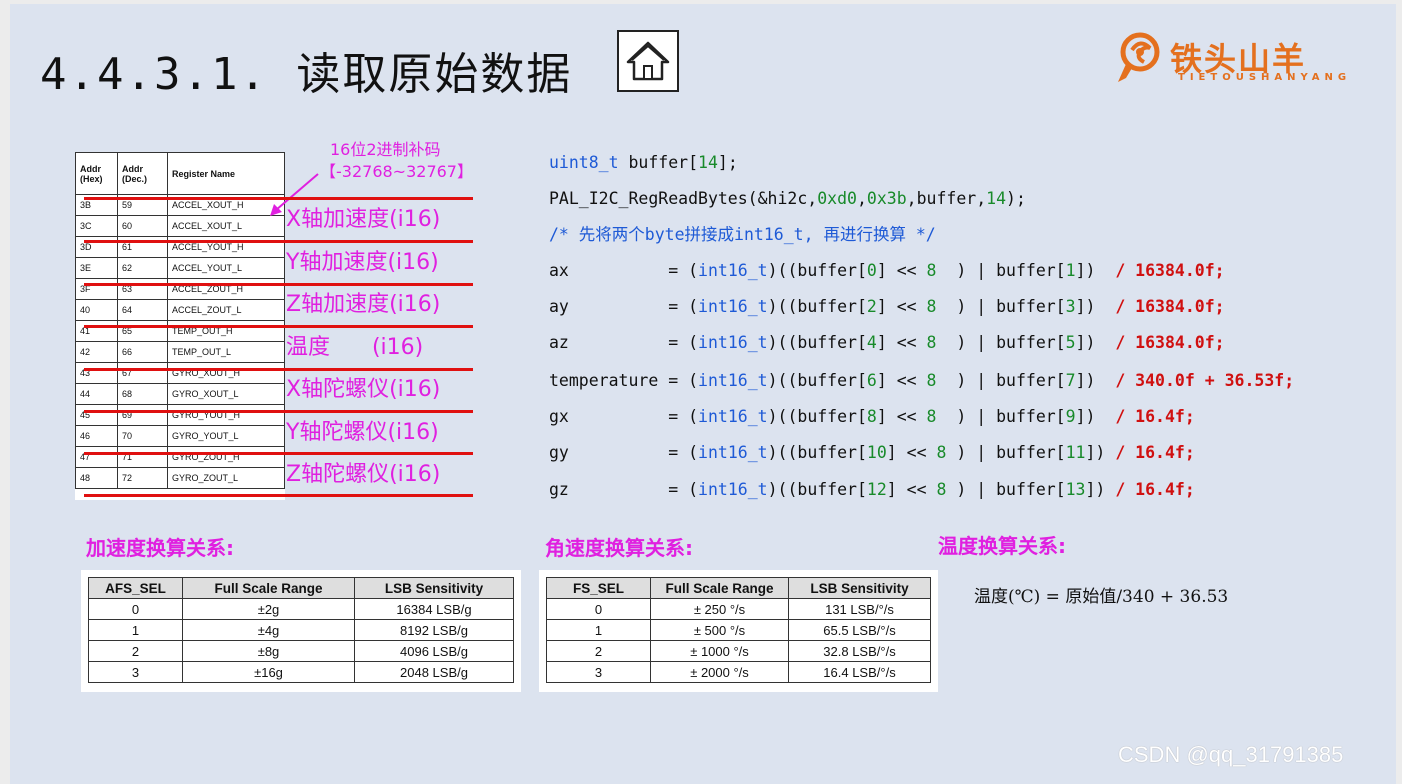 This screenshot has height=784, width=1402. Describe the element at coordinates (268, 672) in the screenshot. I see `range-cell: ±16g` at that location.